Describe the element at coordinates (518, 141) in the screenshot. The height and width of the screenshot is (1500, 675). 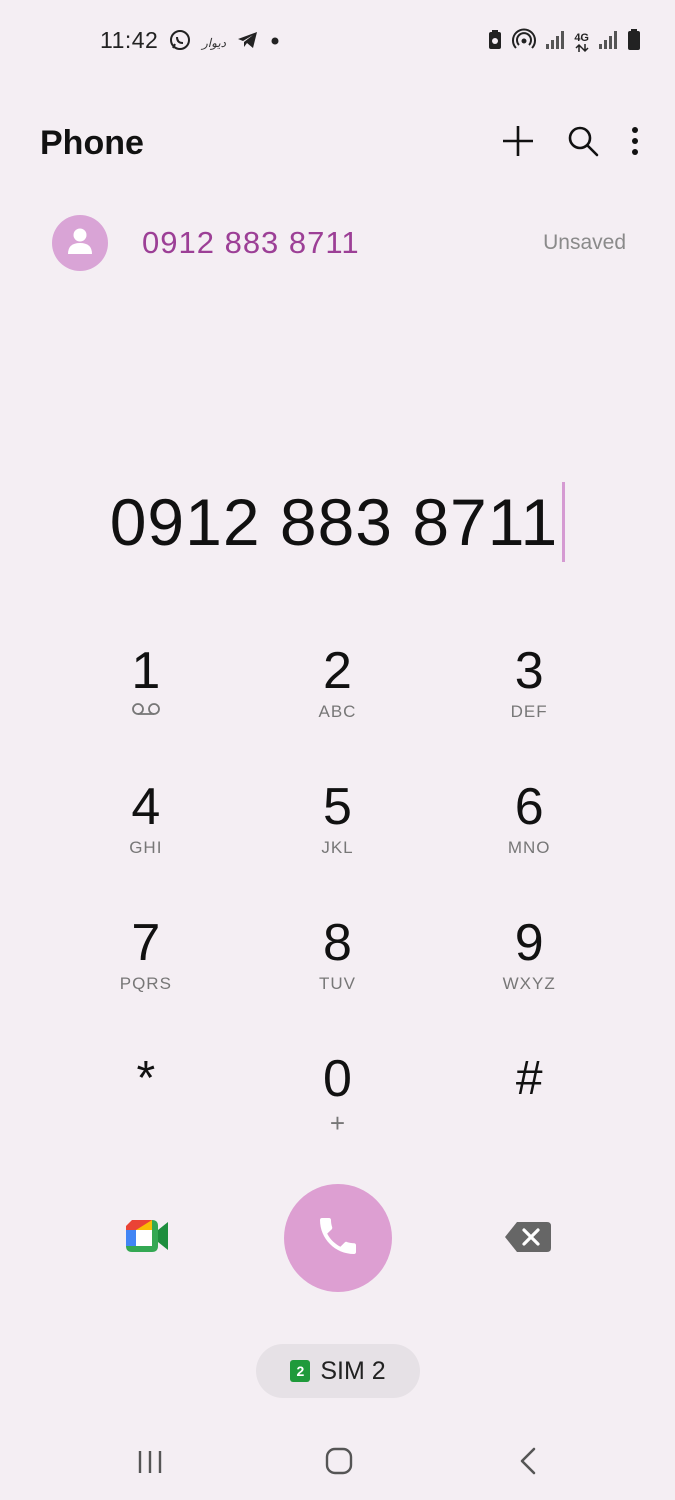
I see `add-icon` at that location.